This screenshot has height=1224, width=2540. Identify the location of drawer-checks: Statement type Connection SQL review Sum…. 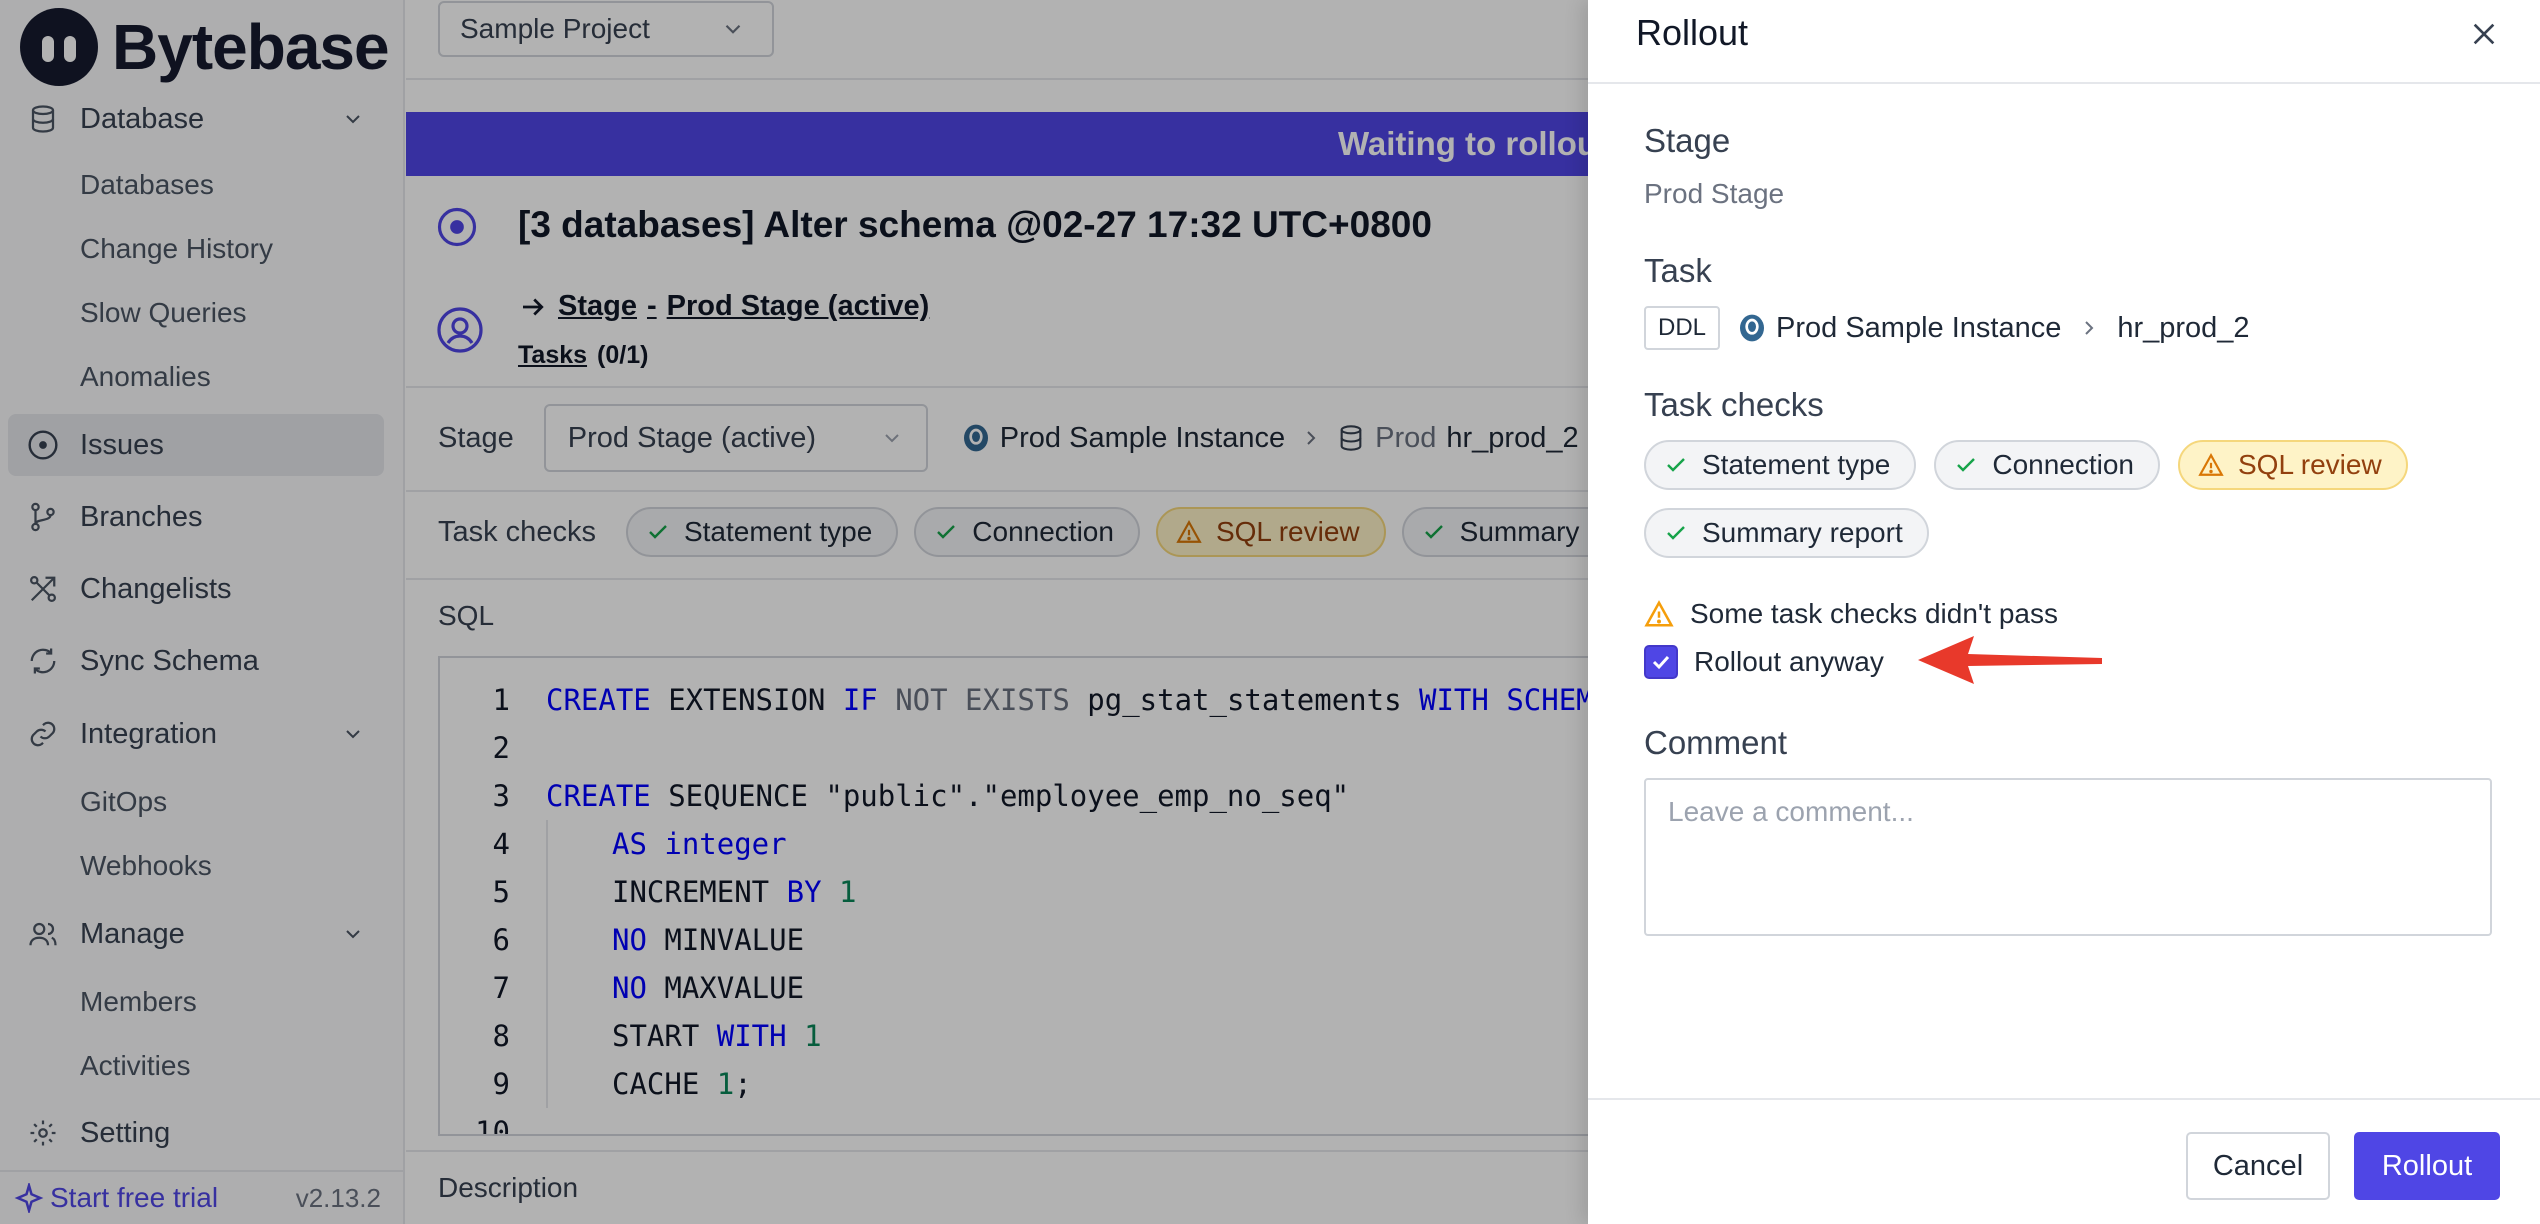
(2074, 499).